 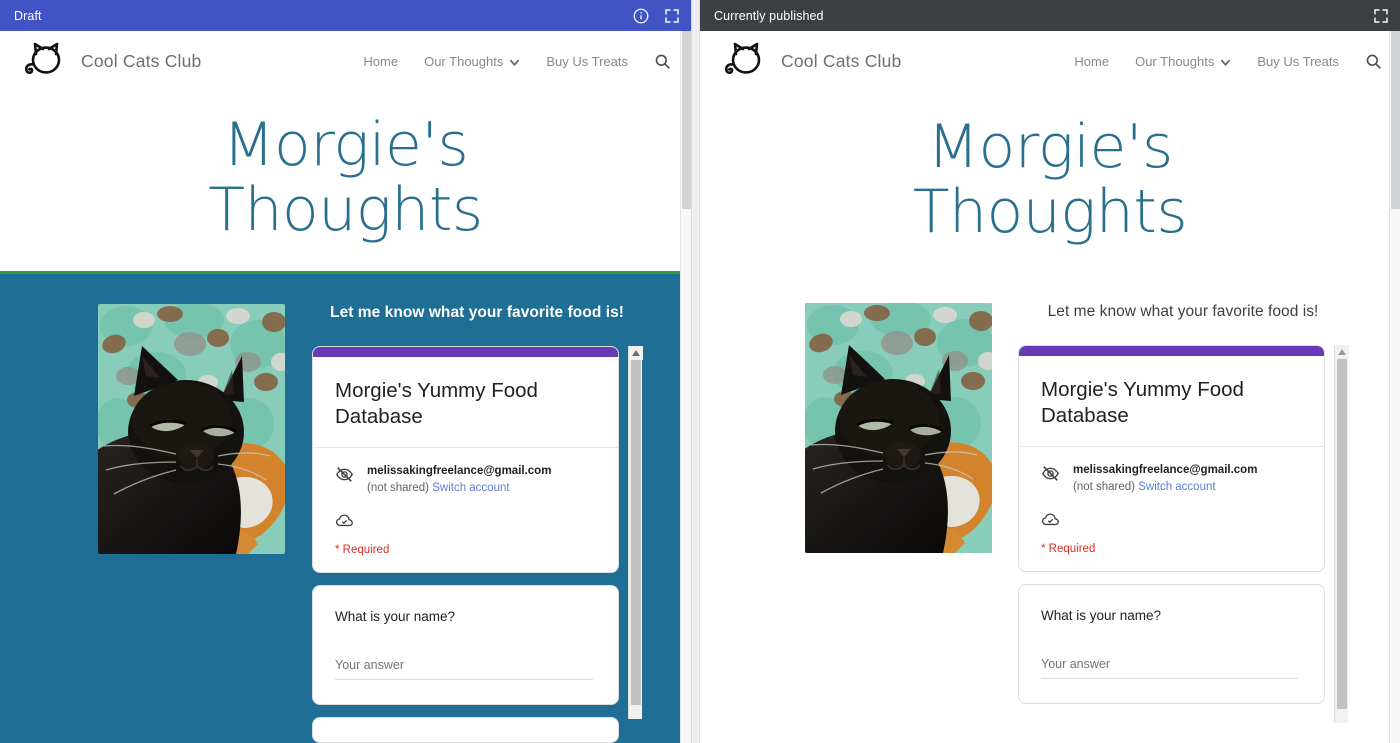 What do you see at coordinates (695, 371) in the screenshot?
I see `panel-divider` at bounding box center [695, 371].